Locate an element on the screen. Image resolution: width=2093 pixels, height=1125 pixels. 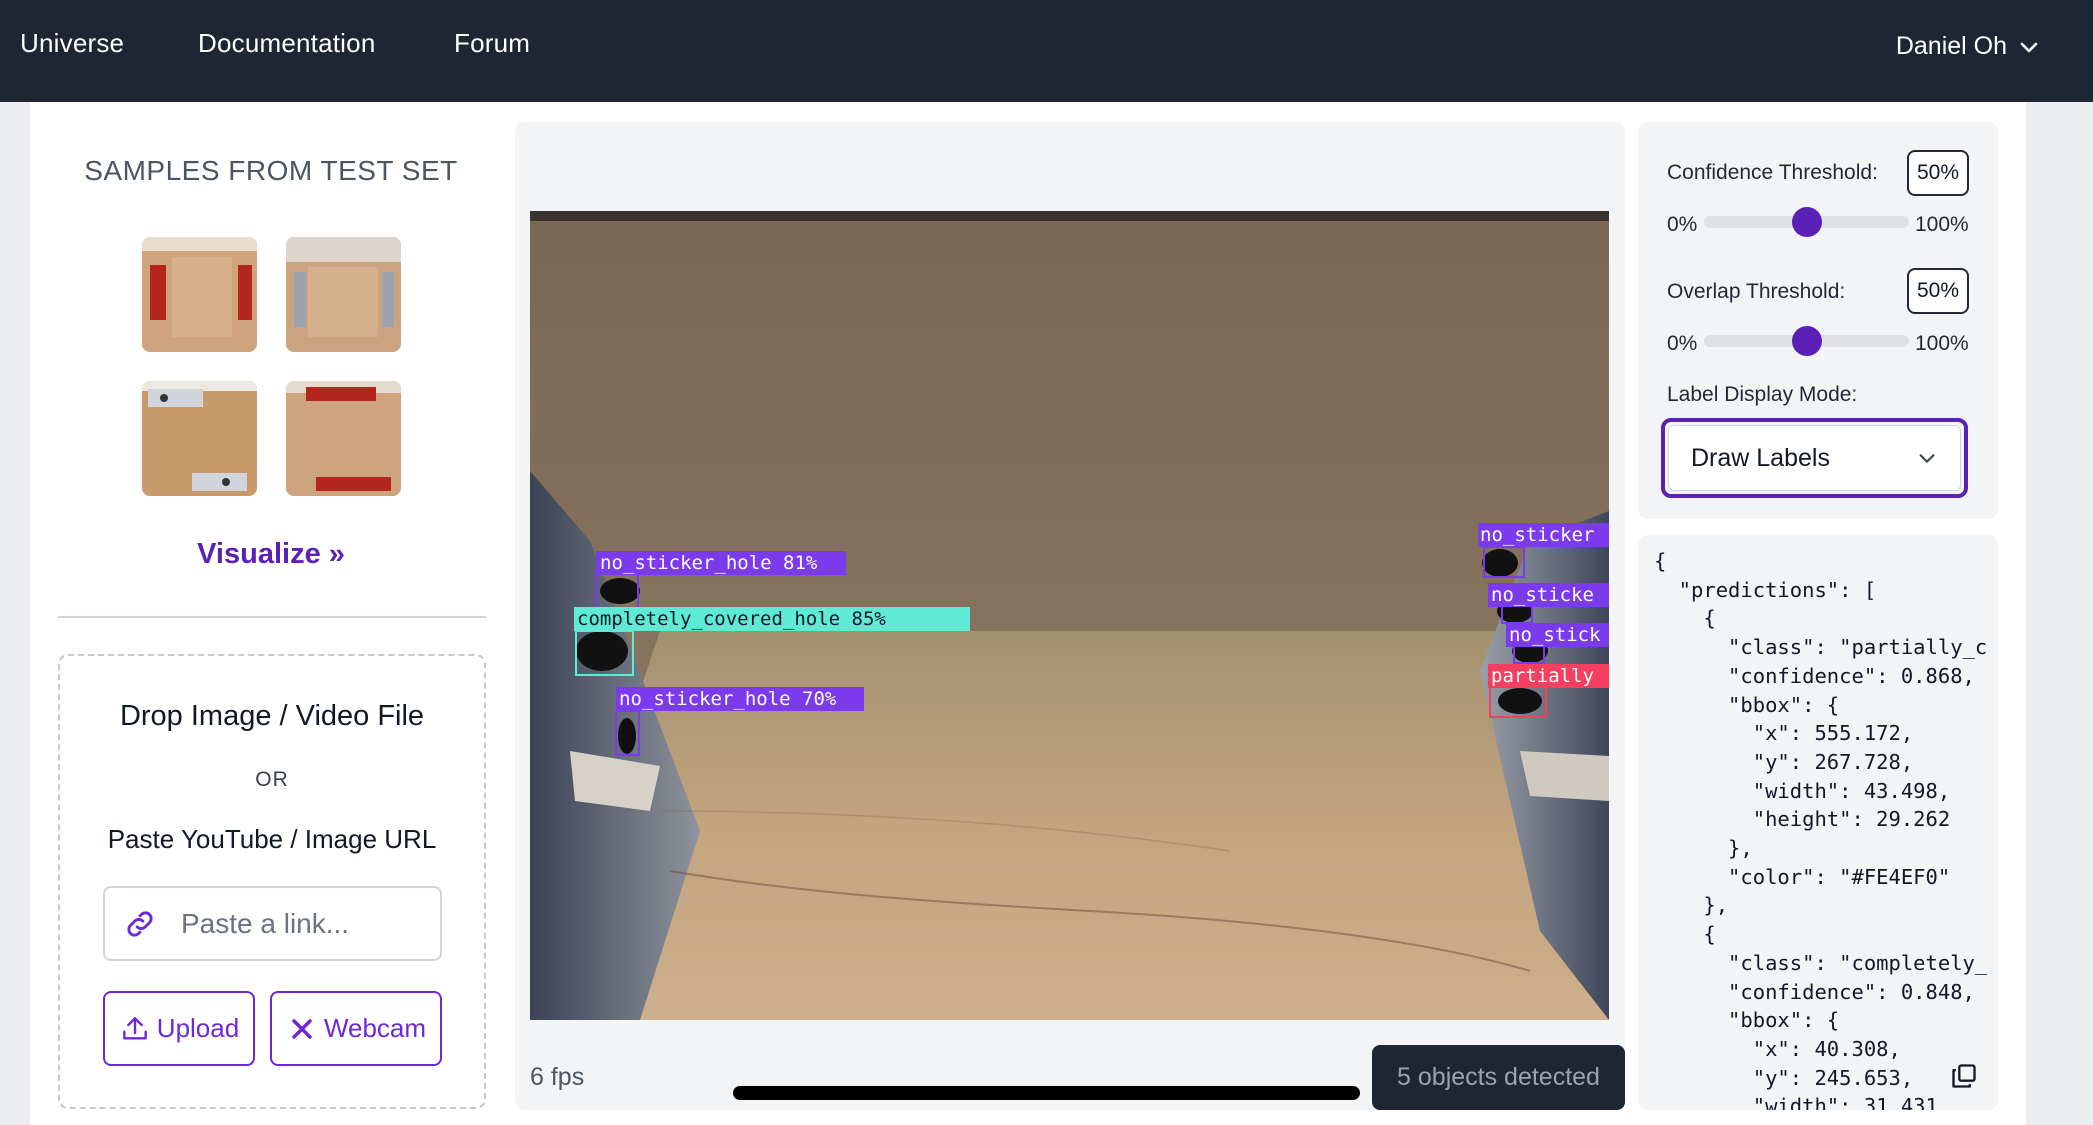
label-mode-label: Label Display Mode: is located at coordinates (1762, 394).